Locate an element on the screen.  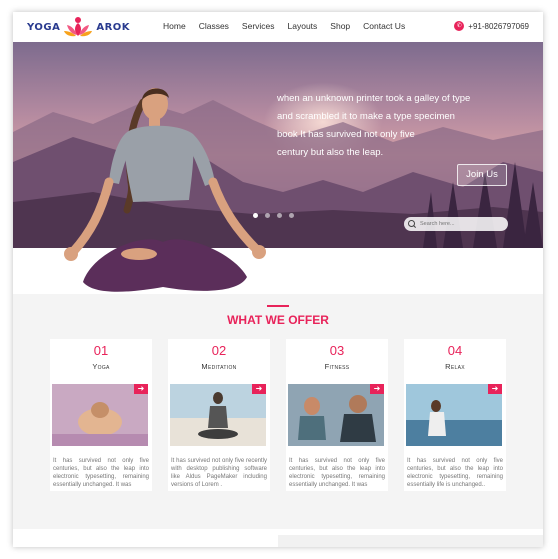
card-title: Fitness is located at coordinates (337, 366).